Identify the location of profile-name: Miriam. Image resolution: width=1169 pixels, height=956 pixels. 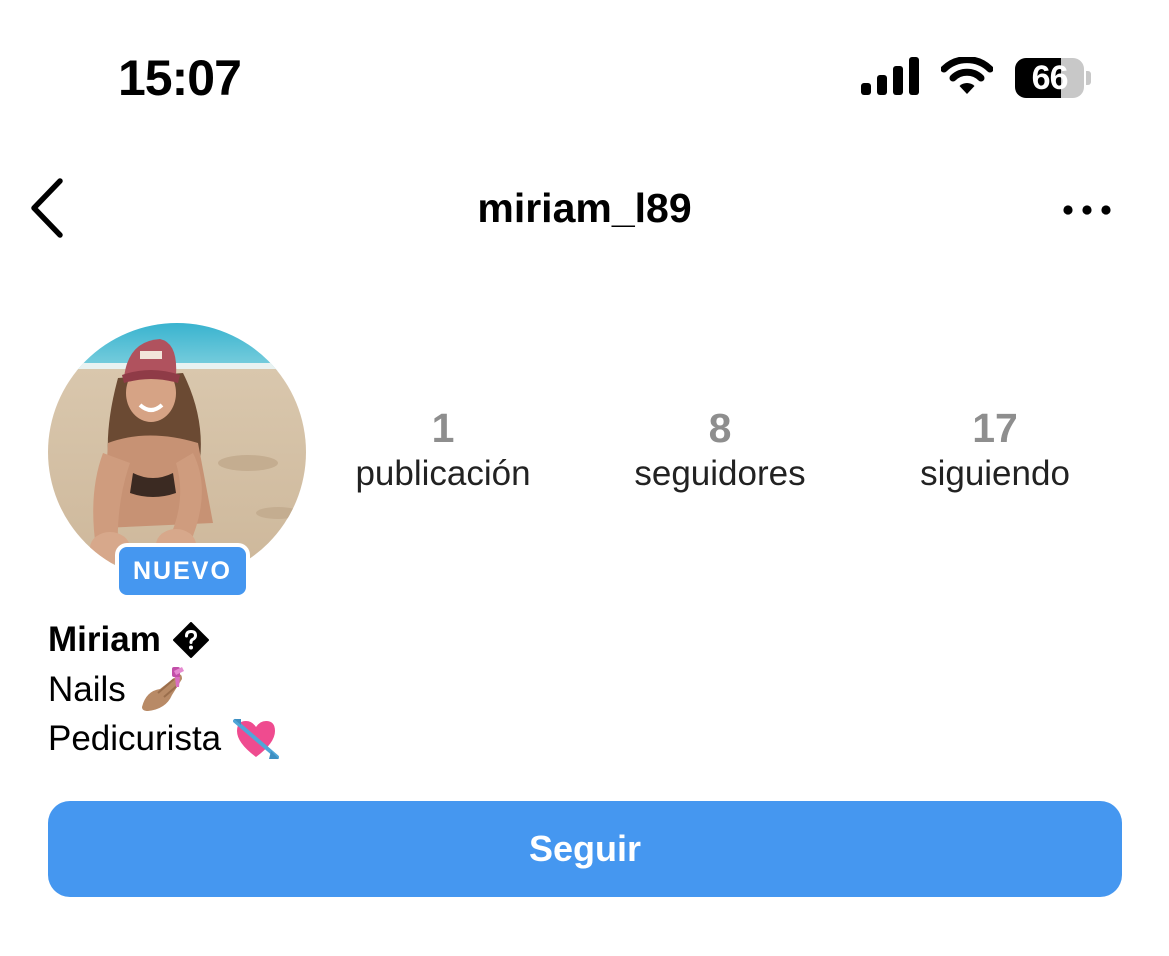
(104, 639).